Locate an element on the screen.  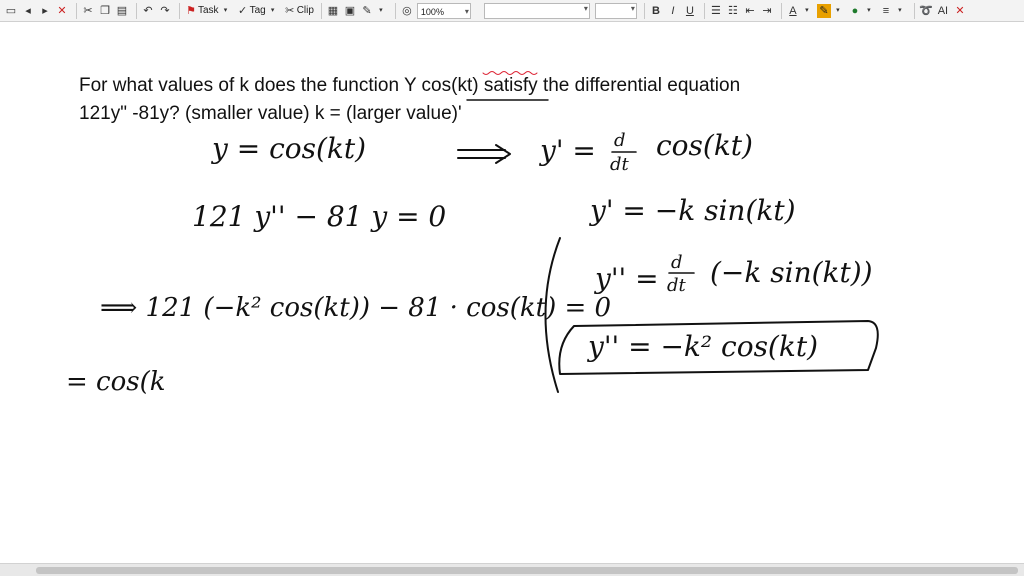
ink-d-numerator-2: d is located at coordinates (677, 262).